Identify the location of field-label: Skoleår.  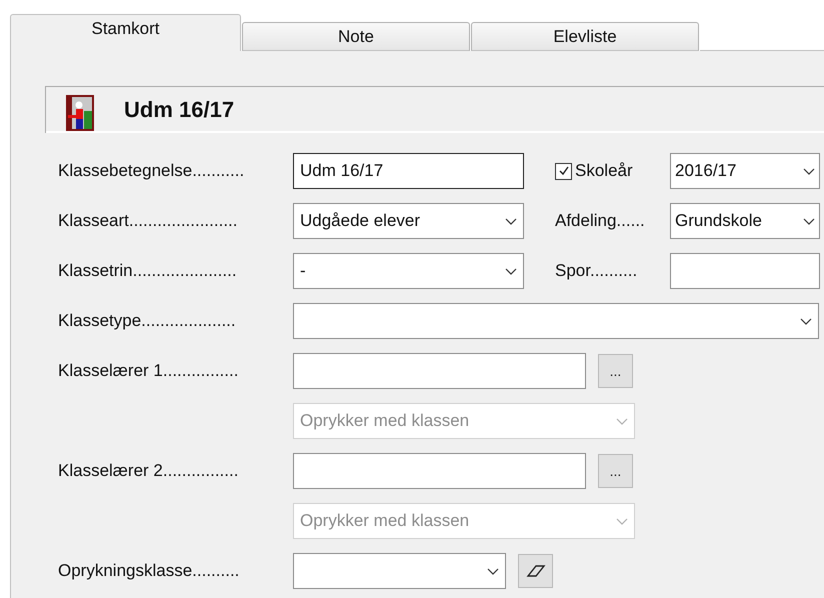
(604, 171).